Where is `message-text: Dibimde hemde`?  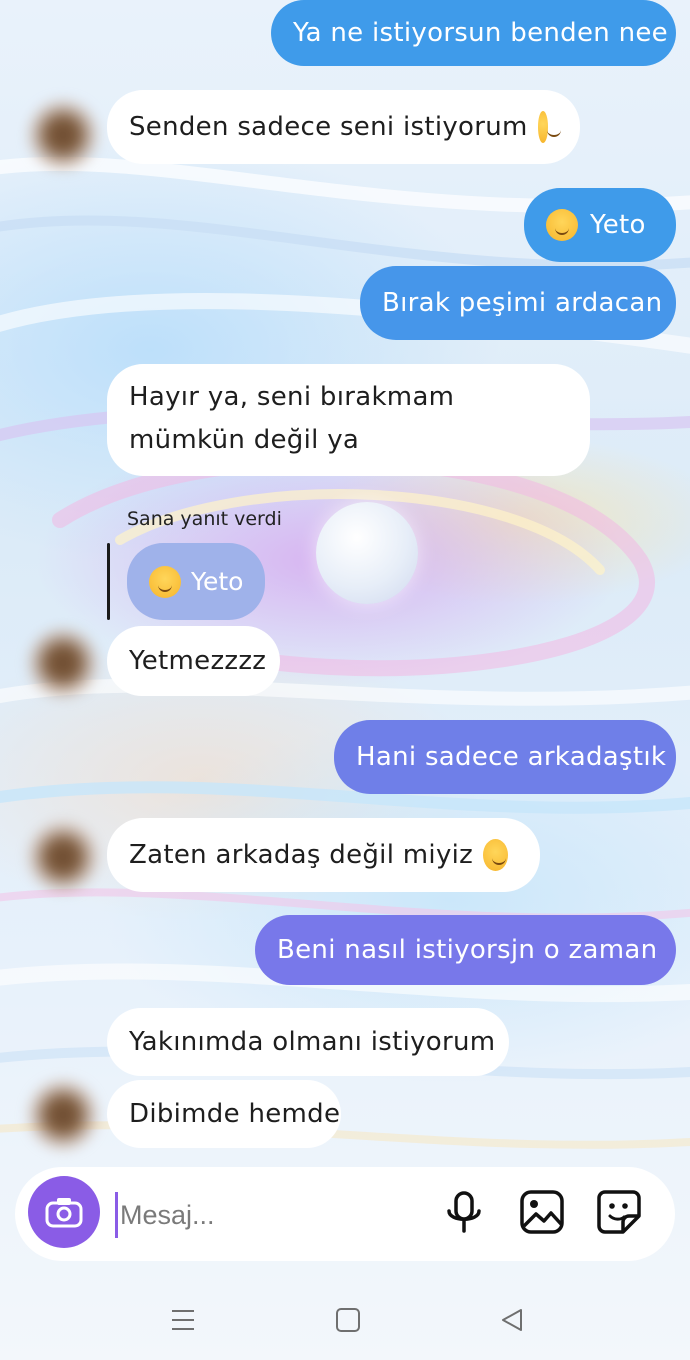
message-text: Dibimde hemde is located at coordinates (235, 1113).